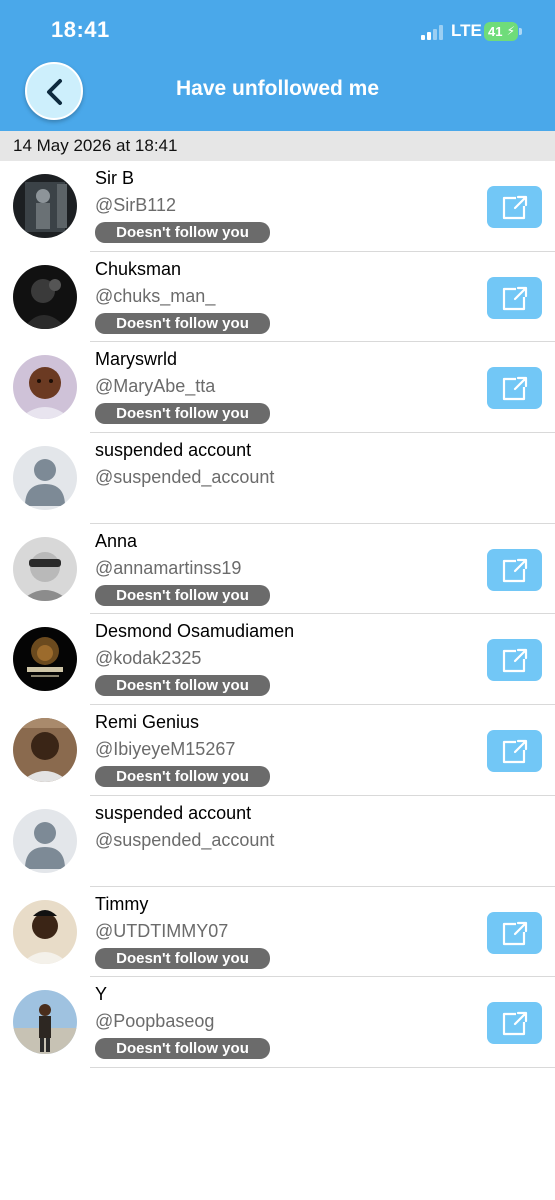  Describe the element at coordinates (162, 930) in the screenshot. I see `user-handle: @UTDTIMMY07` at that location.